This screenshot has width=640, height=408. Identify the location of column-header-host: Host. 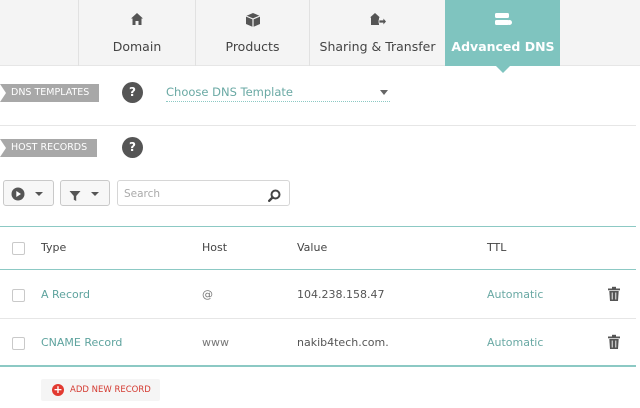
(215, 247).